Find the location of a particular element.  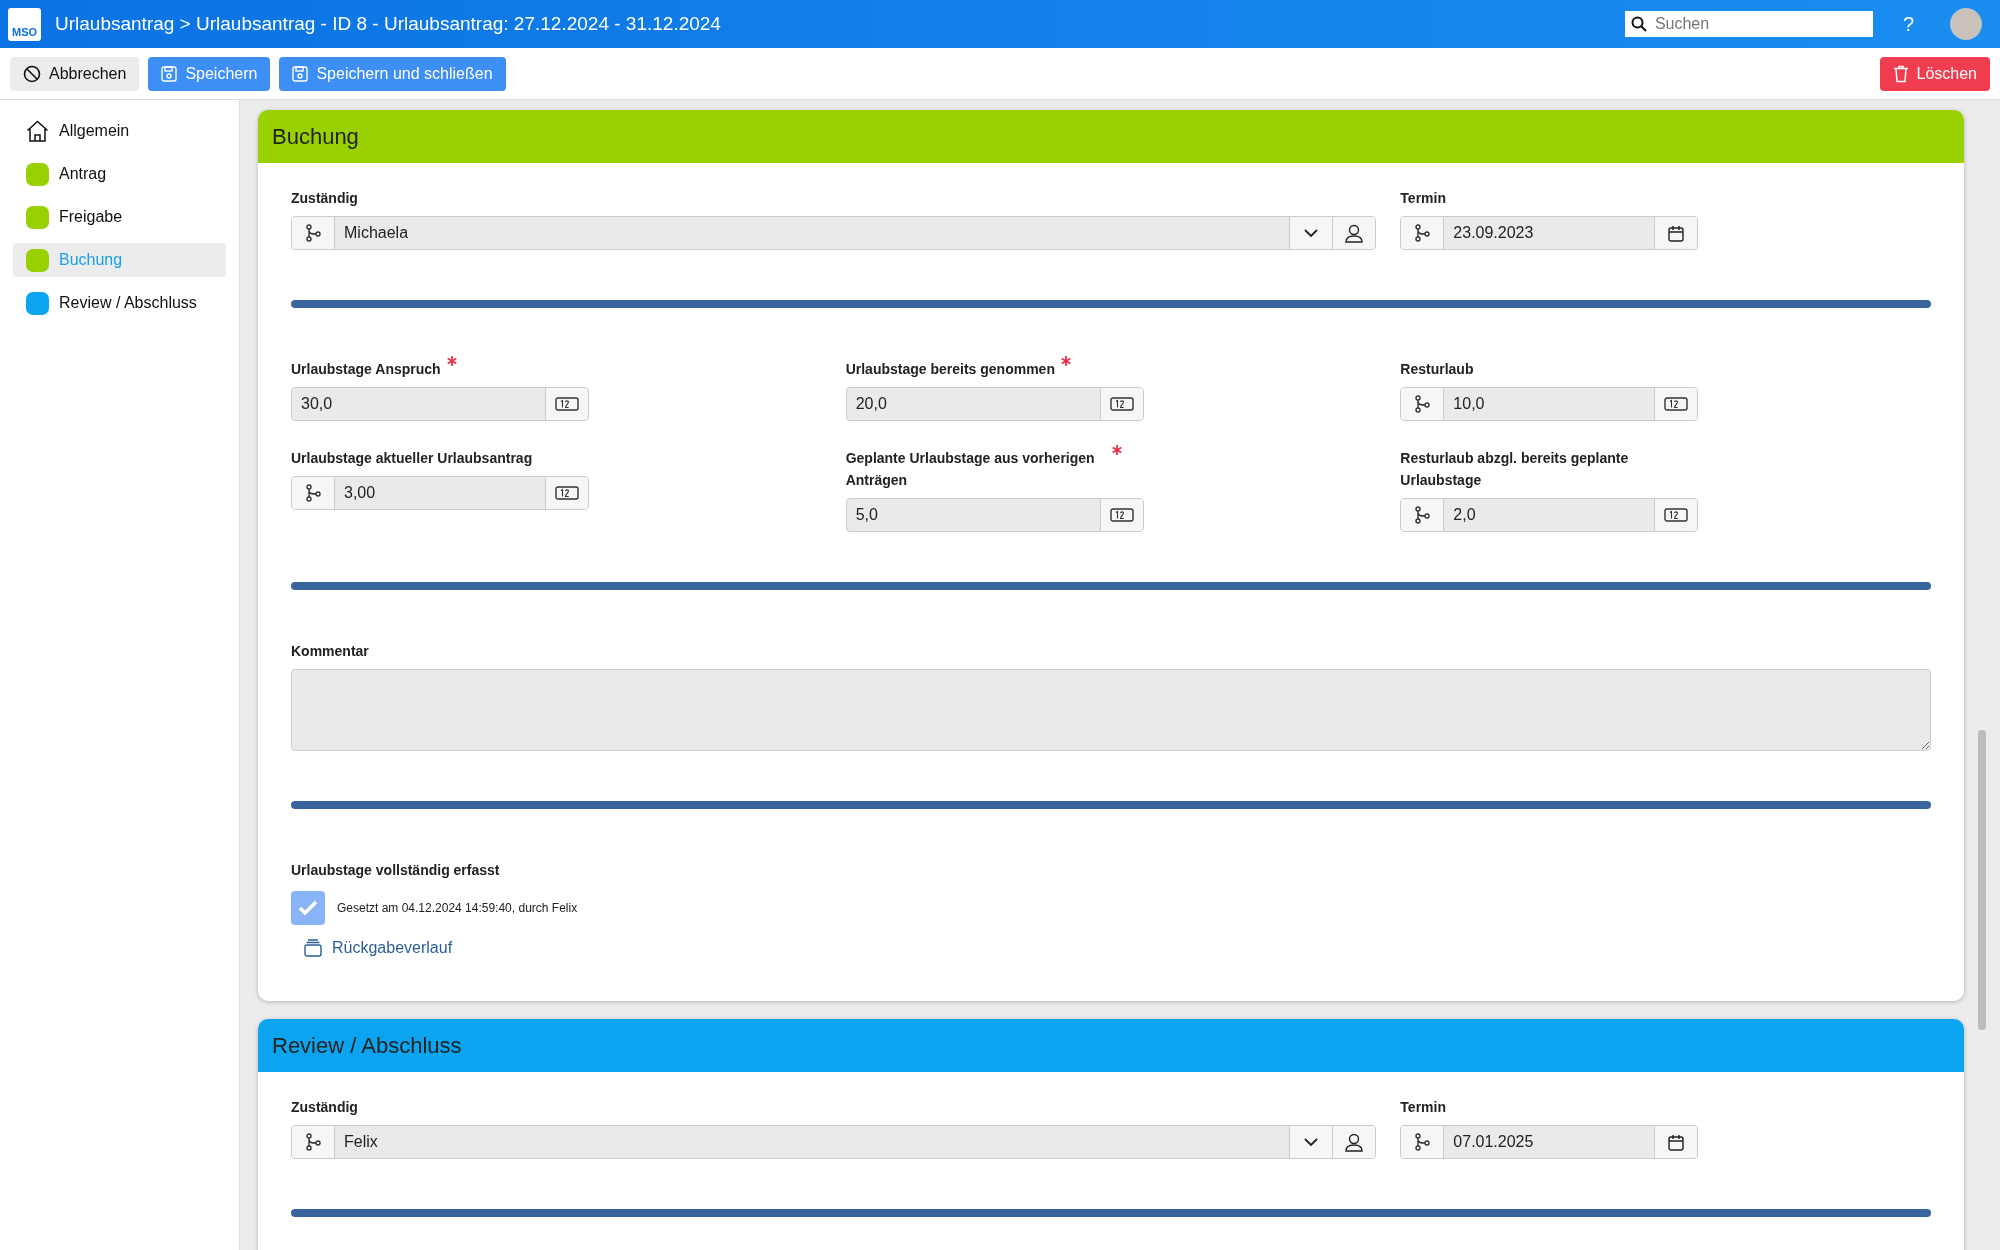

sidebar-item: Review / Abschluss is located at coordinates (119, 303).